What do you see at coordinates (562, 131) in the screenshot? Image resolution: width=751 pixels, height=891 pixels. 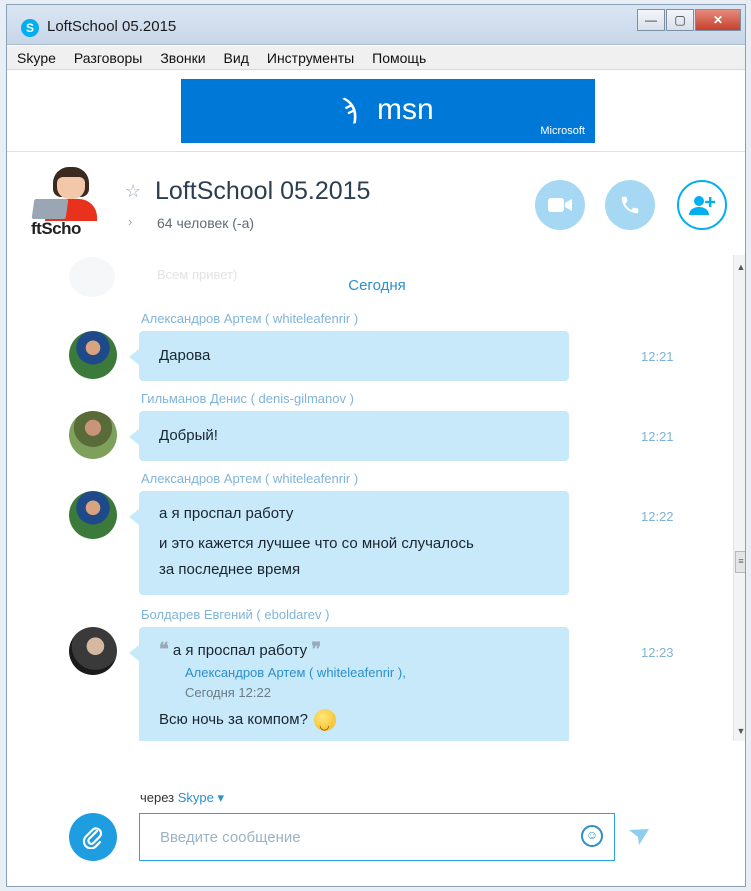 I see `ad-company: Microsoft` at bounding box center [562, 131].